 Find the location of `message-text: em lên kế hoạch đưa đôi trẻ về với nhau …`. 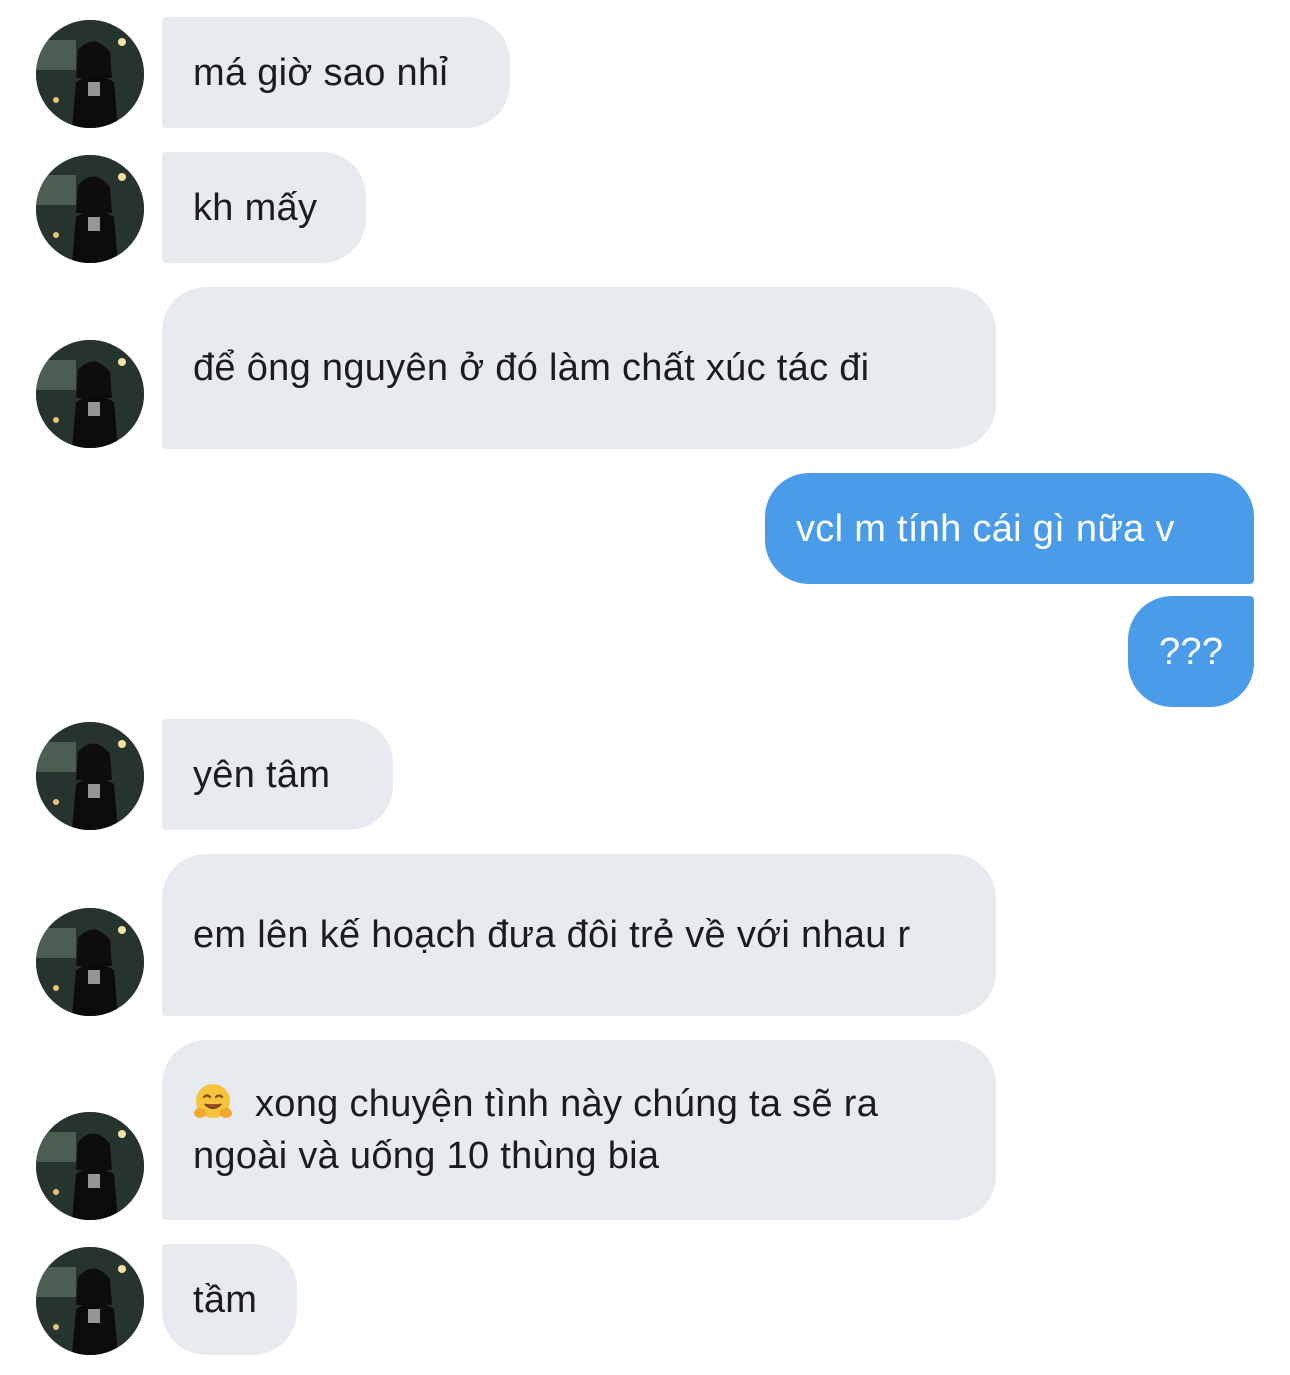

message-text: em lên kế hoạch đưa đôi trẻ về với nhau … is located at coordinates (552, 935).